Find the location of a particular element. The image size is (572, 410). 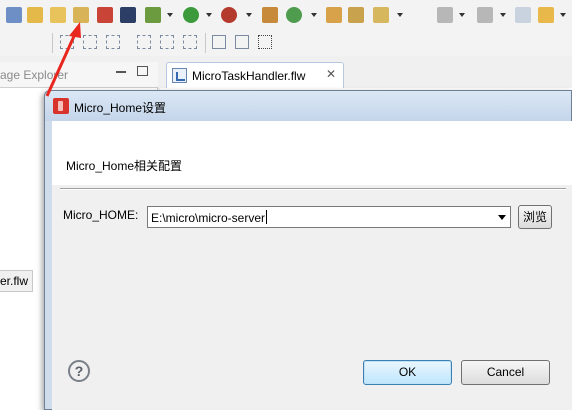

editor-toolbar: 0% is located at coordinates (286, 56).